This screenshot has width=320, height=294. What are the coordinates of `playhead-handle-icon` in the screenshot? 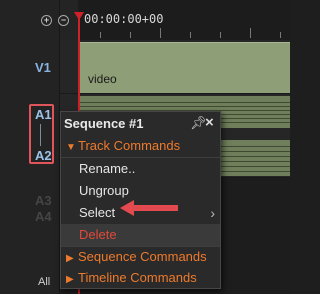 It's located at (79, 16).